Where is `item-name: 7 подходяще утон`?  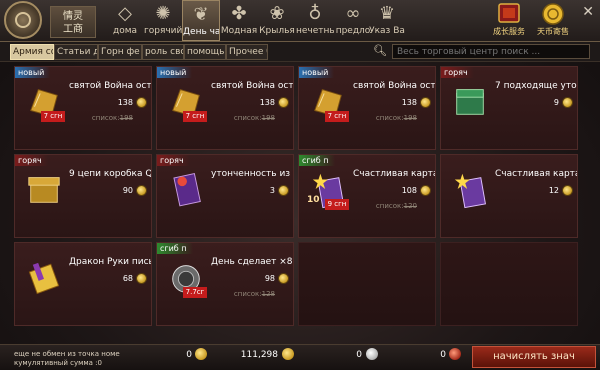 item-name: 7 подходяще утон is located at coordinates (536, 86).